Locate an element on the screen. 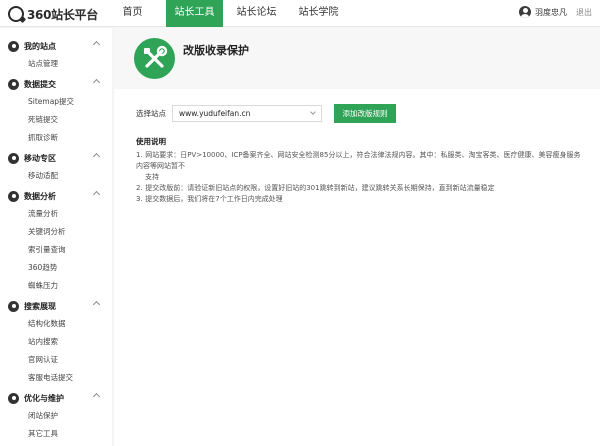  sidebar-group-optimize: 优化与维护 is located at coordinates (56, 398).